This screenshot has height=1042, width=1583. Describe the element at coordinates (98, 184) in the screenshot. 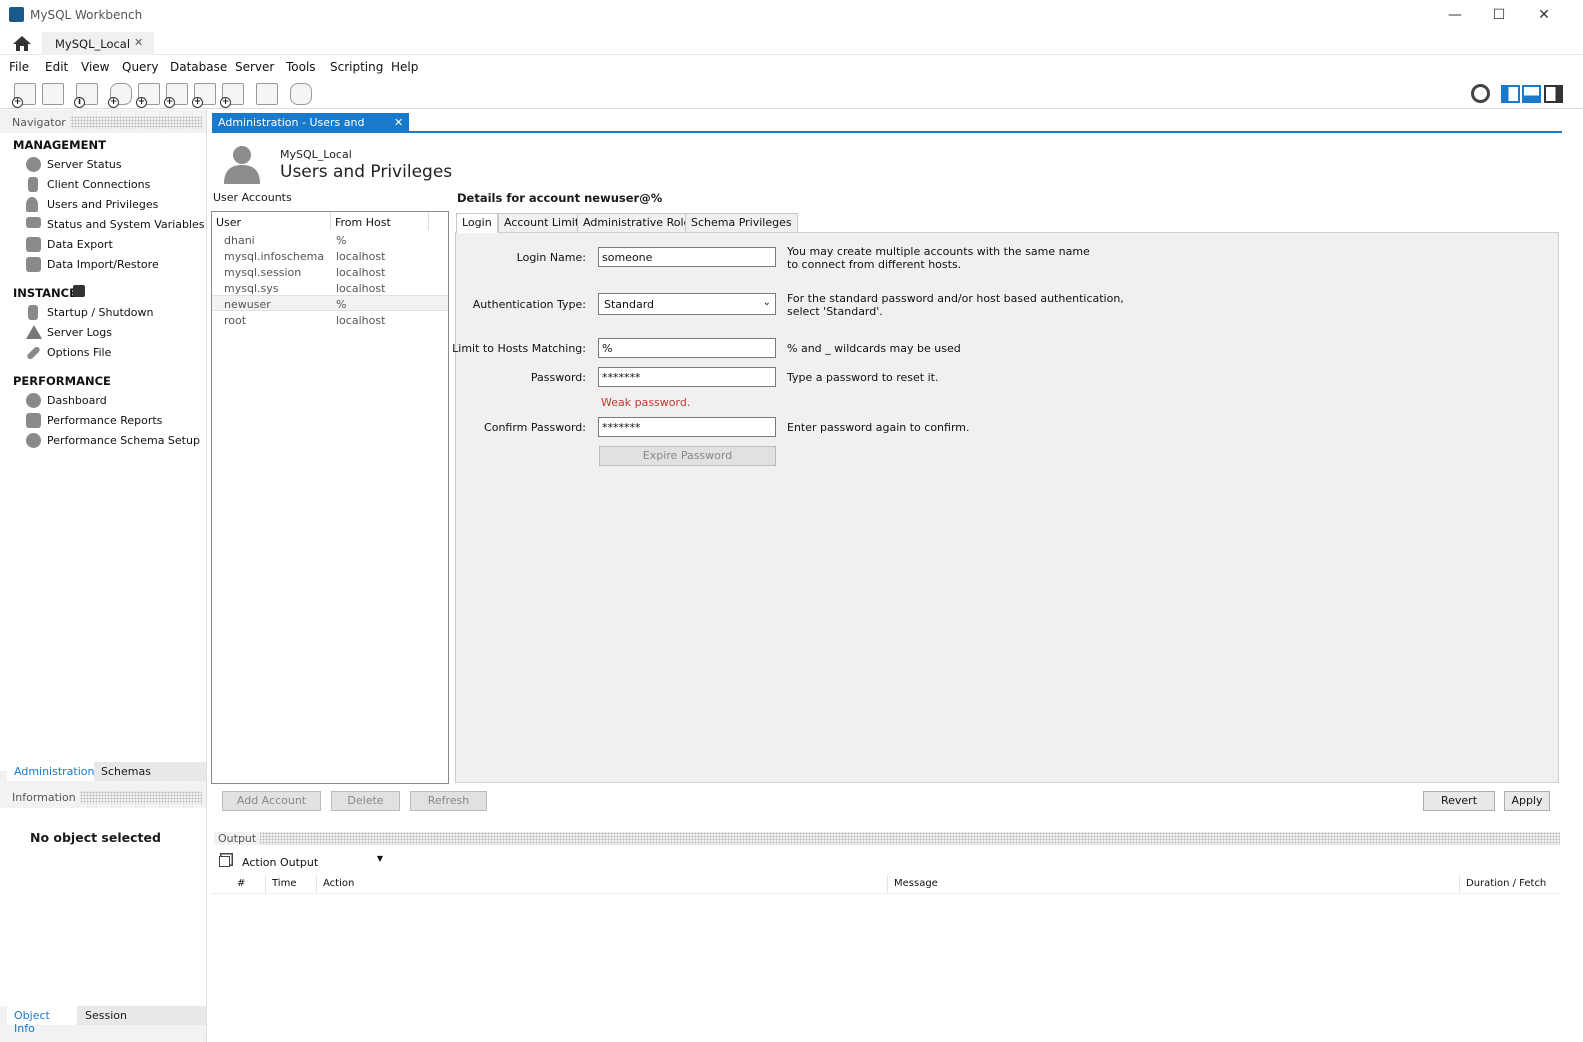

I see `nav-client-connections: Client Connections` at that location.